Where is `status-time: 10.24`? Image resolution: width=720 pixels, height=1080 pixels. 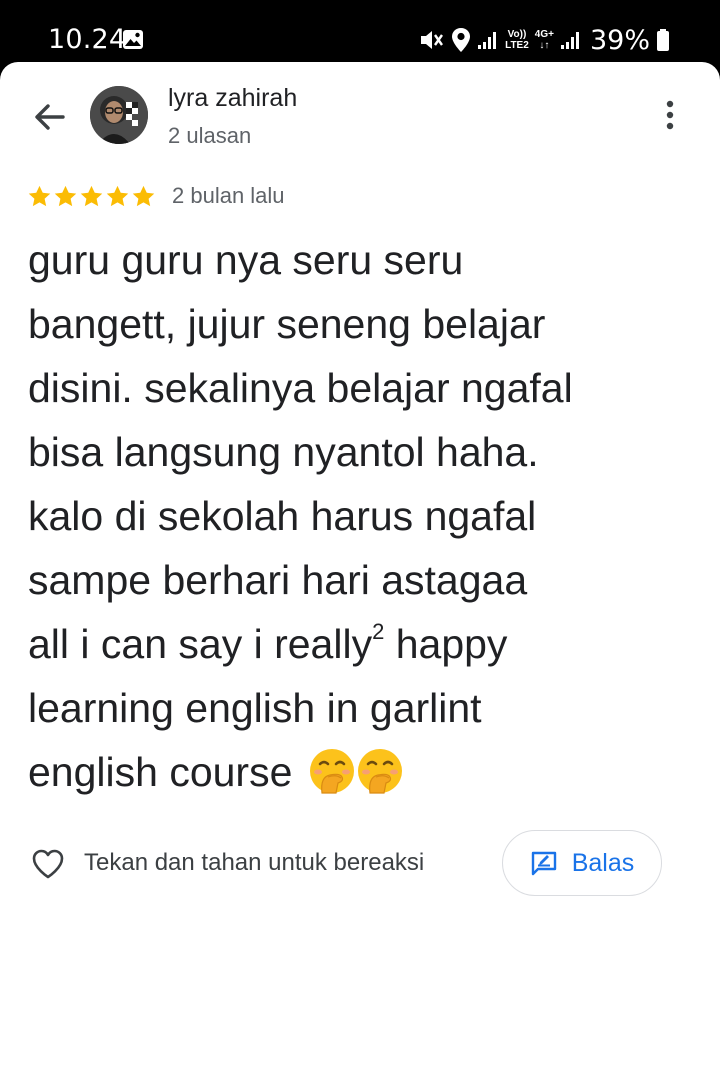 status-time: 10.24 is located at coordinates (87, 39).